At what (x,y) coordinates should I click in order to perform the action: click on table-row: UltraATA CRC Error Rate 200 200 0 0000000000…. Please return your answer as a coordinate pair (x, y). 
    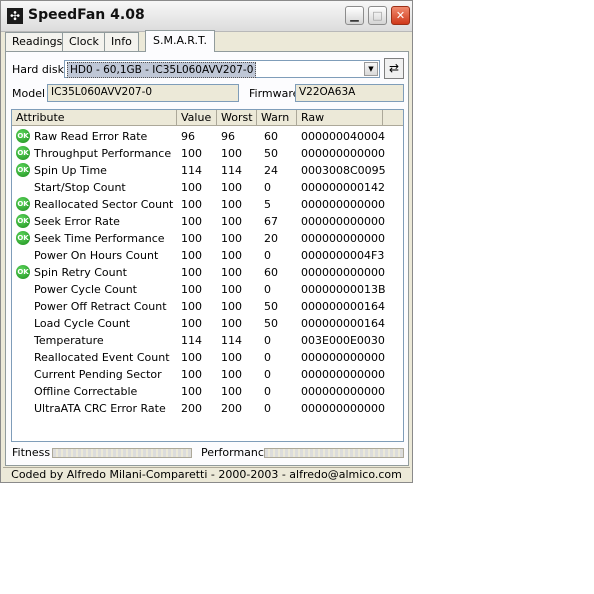
    Looking at the image, I should click on (207, 408).